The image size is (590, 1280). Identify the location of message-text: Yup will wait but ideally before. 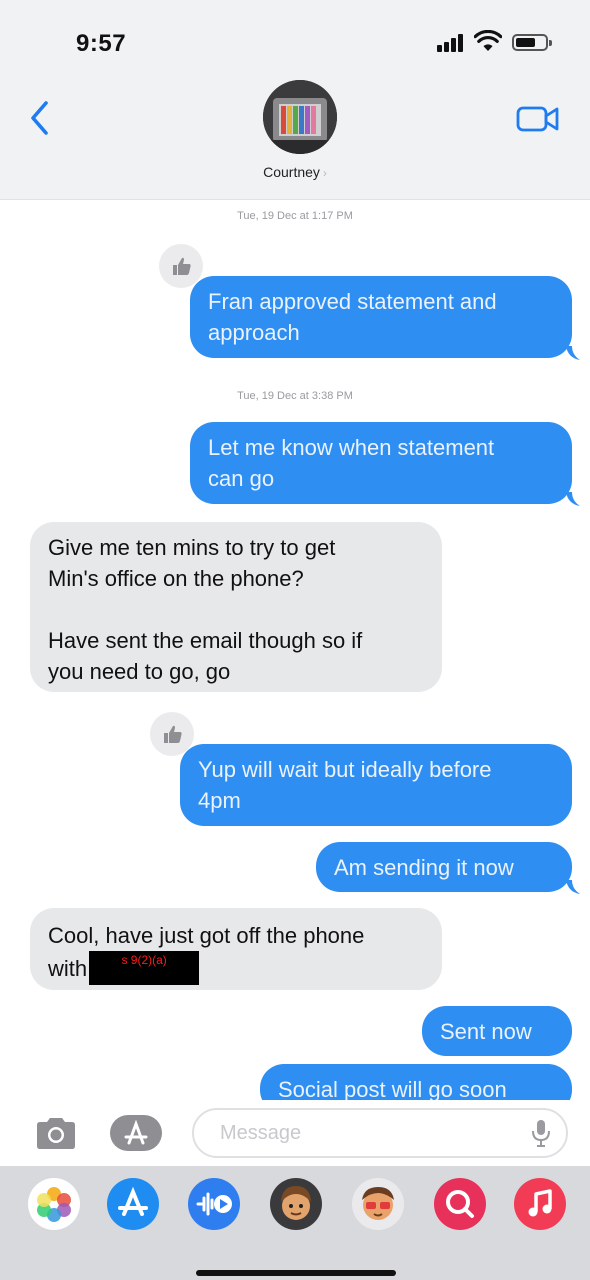
(345, 769).